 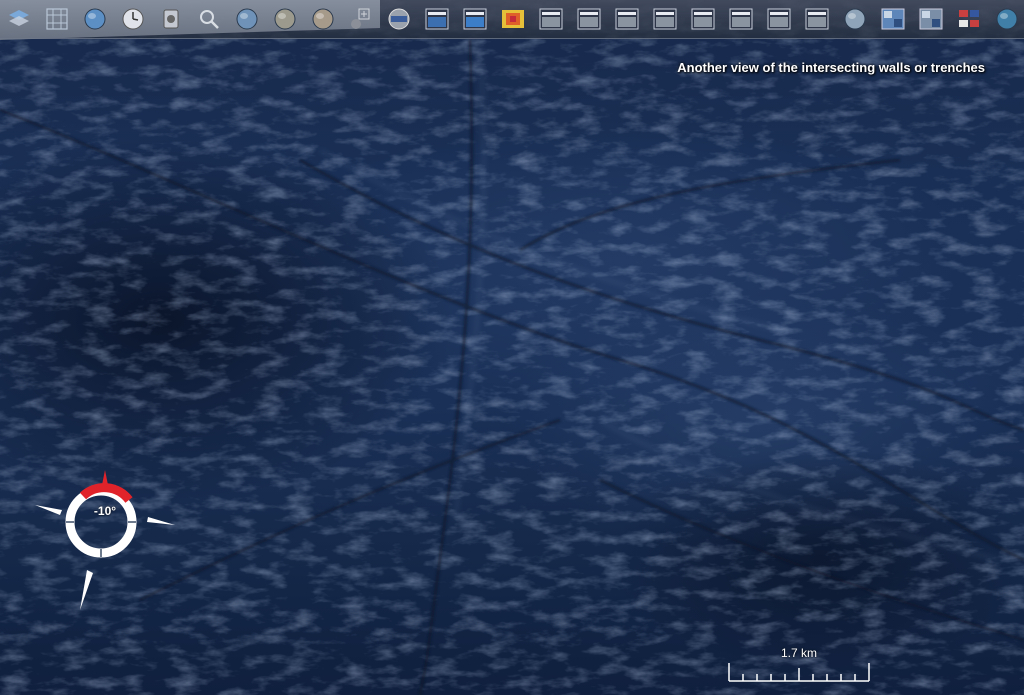 I want to click on jupiter-moon-icon, so click(x=855, y=19).